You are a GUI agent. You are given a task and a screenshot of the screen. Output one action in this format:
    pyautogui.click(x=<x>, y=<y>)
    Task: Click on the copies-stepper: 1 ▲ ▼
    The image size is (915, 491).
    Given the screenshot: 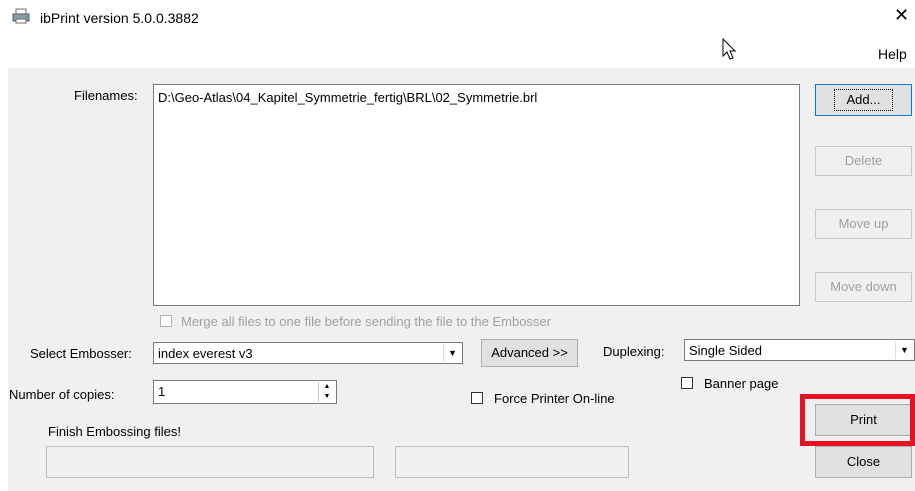 What is the action you would take?
    pyautogui.click(x=245, y=392)
    